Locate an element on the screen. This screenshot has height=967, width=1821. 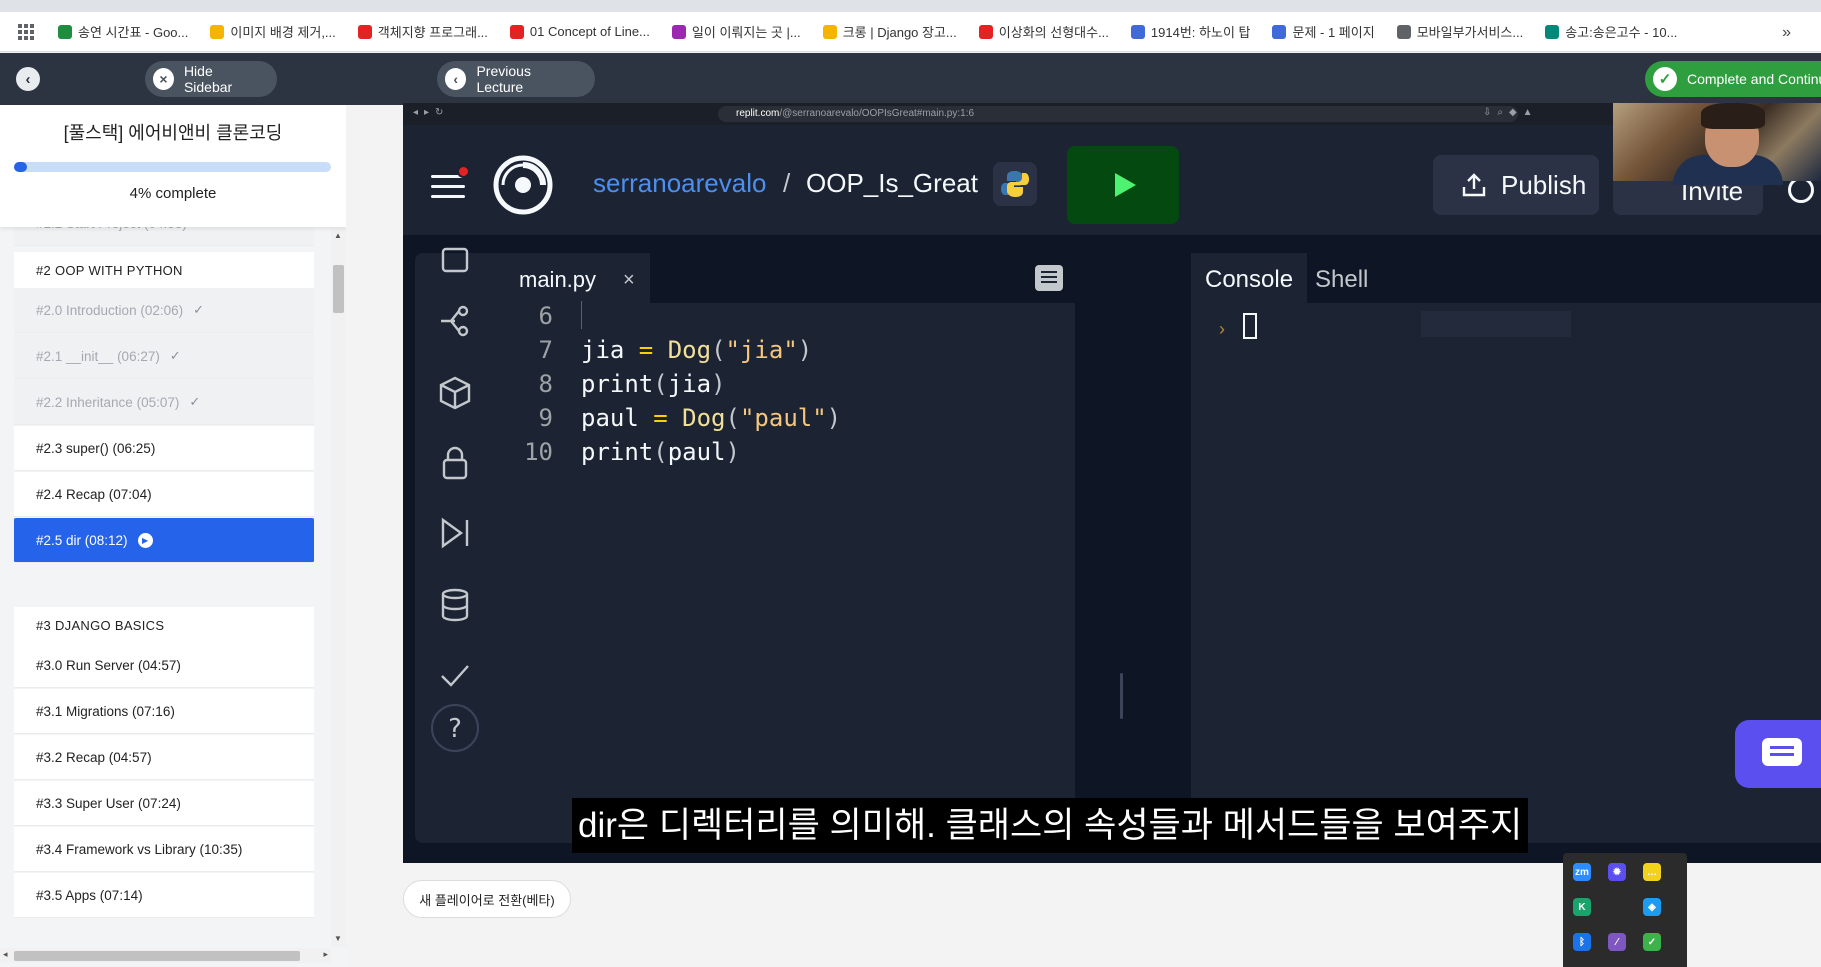
editor-tabstrip is located at coordinates (862, 278).